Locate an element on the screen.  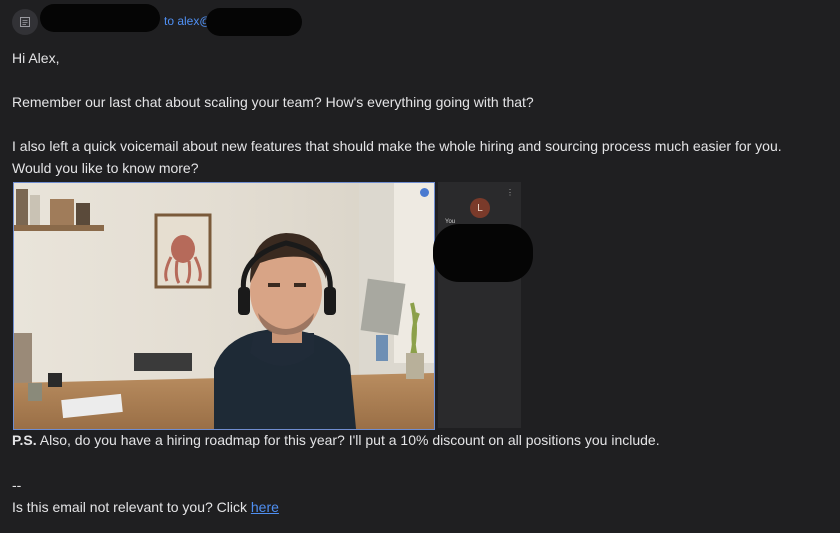
ps-label: P.S. is located at coordinates (24, 440).